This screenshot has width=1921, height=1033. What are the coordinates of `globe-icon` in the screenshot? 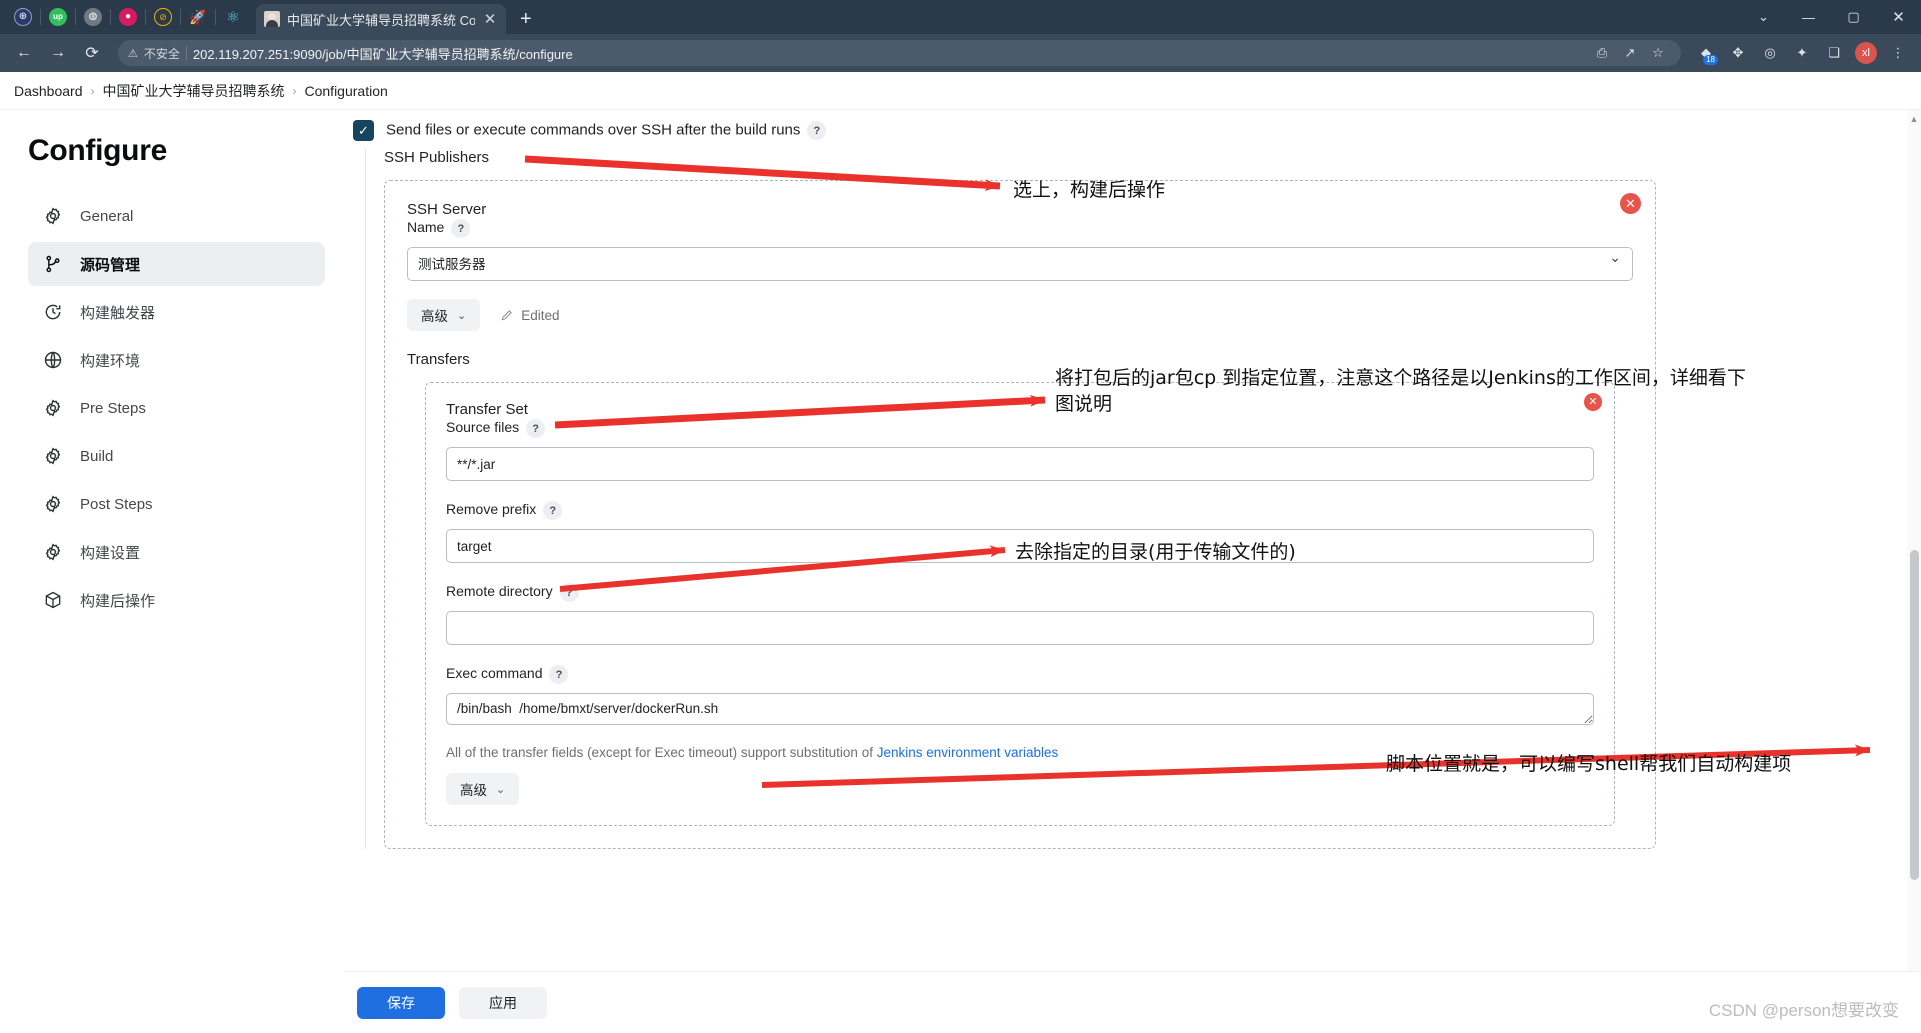 It's located at (53, 360).